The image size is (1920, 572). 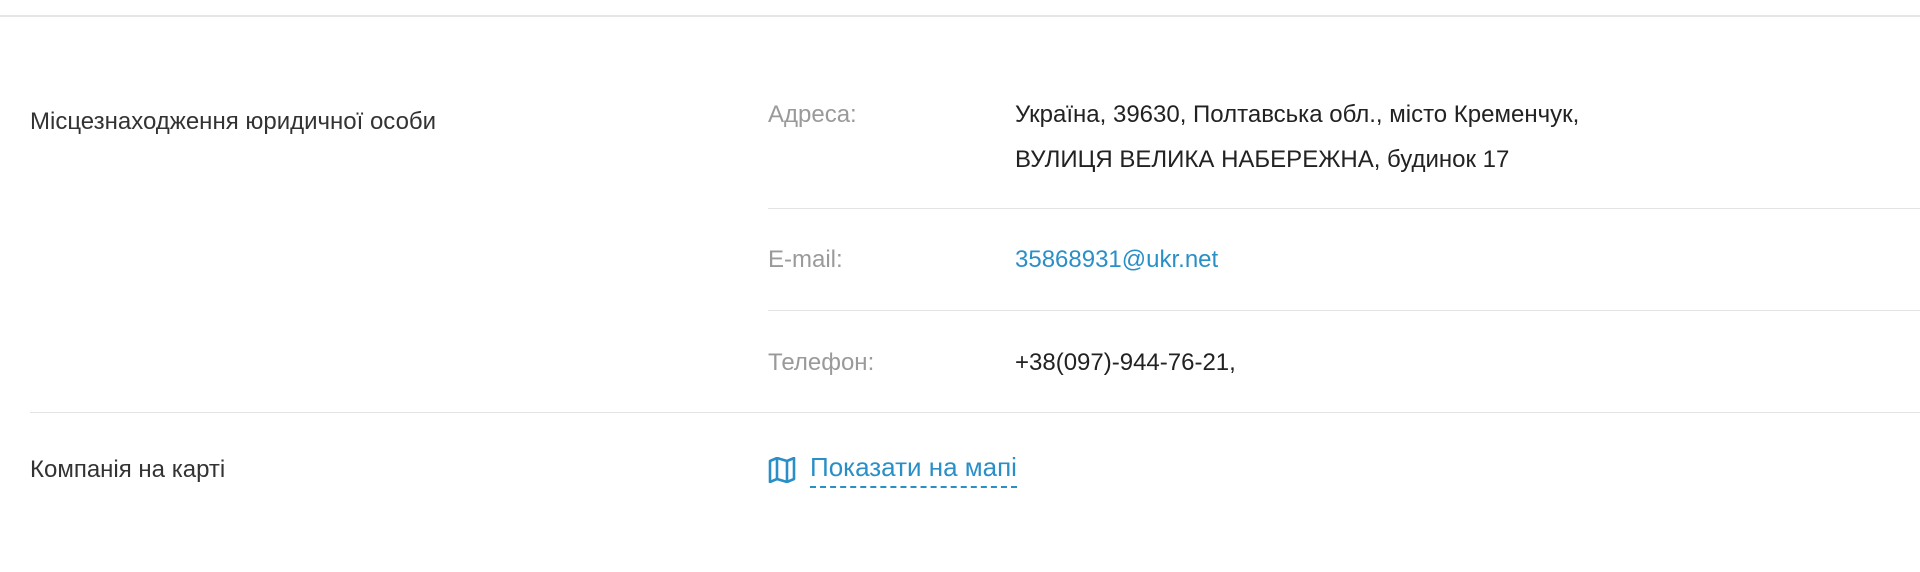 What do you see at coordinates (805, 259) in the screenshot?
I see `email-label: E-mail:` at bounding box center [805, 259].